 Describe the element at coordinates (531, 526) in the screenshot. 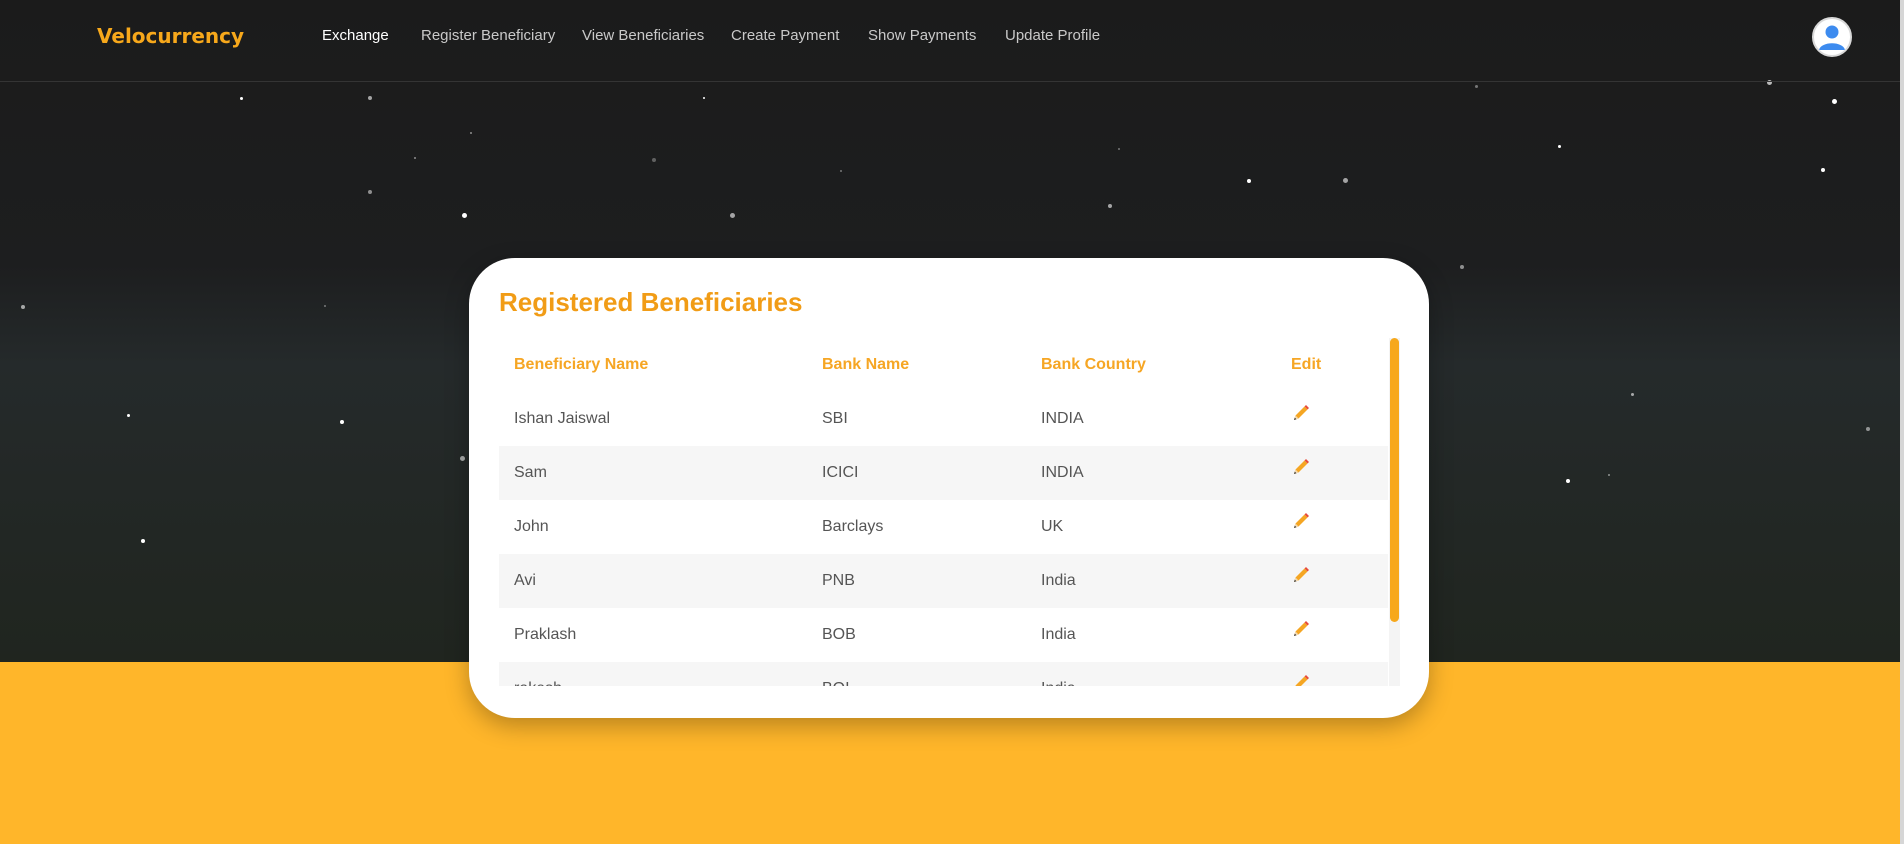

I see `beneficiary-name: John` at that location.